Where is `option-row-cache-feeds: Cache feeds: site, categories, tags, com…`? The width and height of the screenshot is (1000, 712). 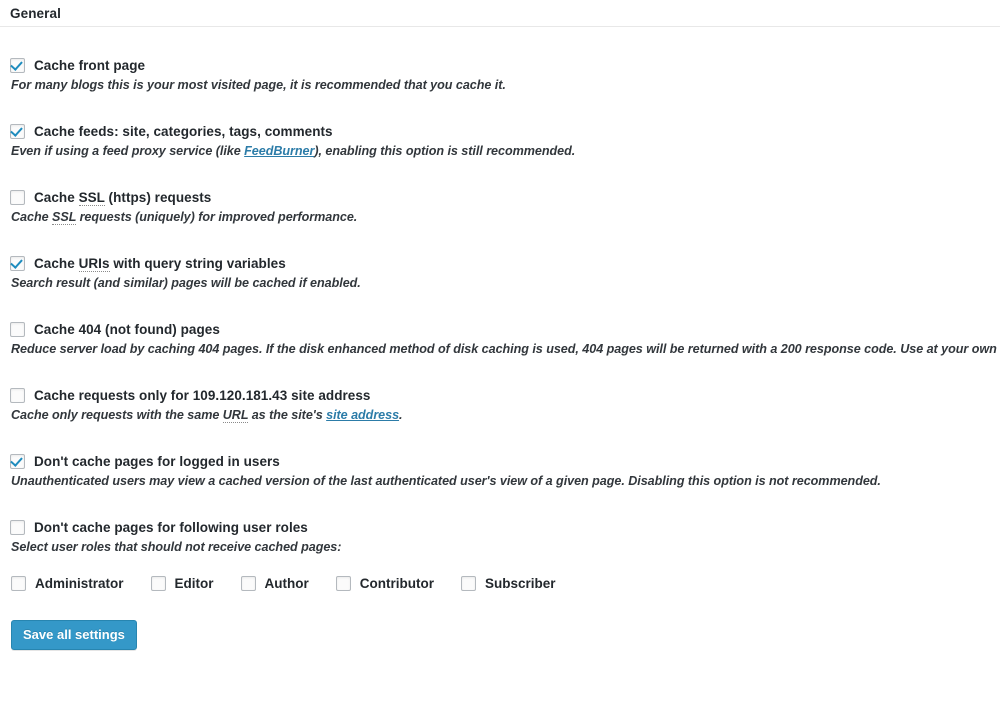
option-row-cache-feeds: Cache feeds: site, categories, tags, com… is located at coordinates (500, 125).